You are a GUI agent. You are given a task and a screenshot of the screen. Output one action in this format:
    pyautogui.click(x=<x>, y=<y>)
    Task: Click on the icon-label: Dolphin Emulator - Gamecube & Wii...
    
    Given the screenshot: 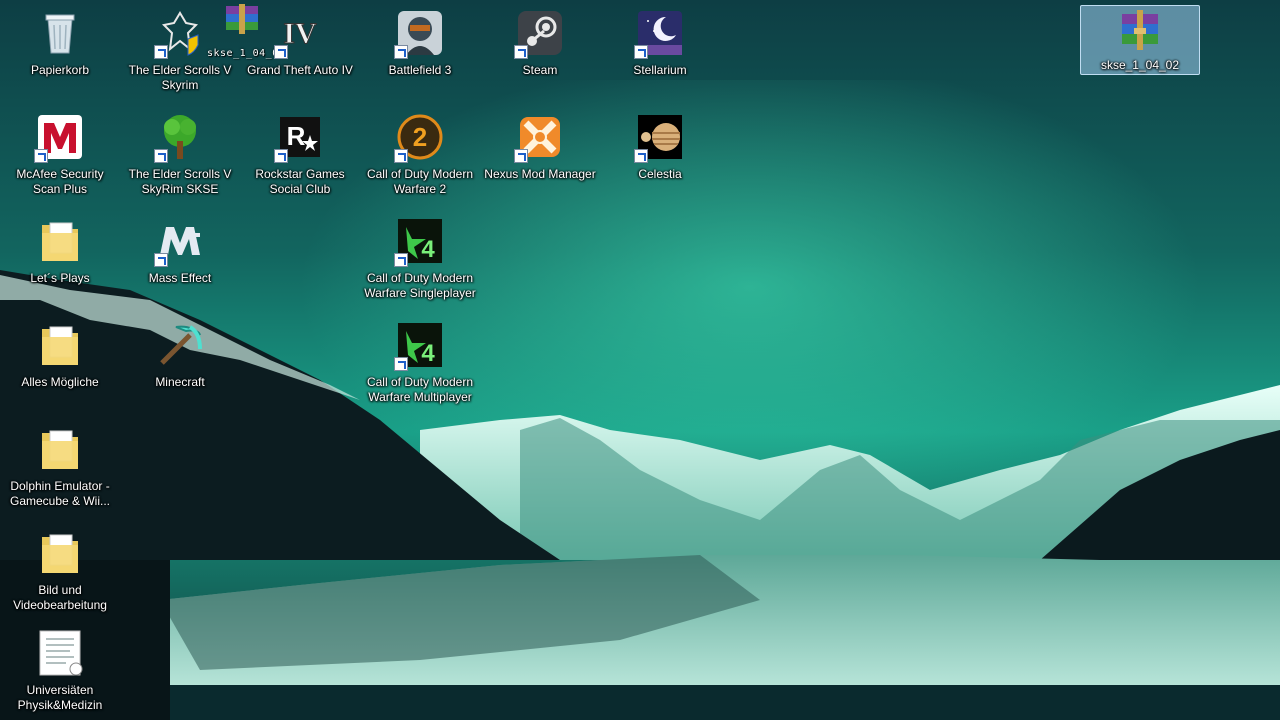 What is the action you would take?
    pyautogui.click(x=60, y=493)
    